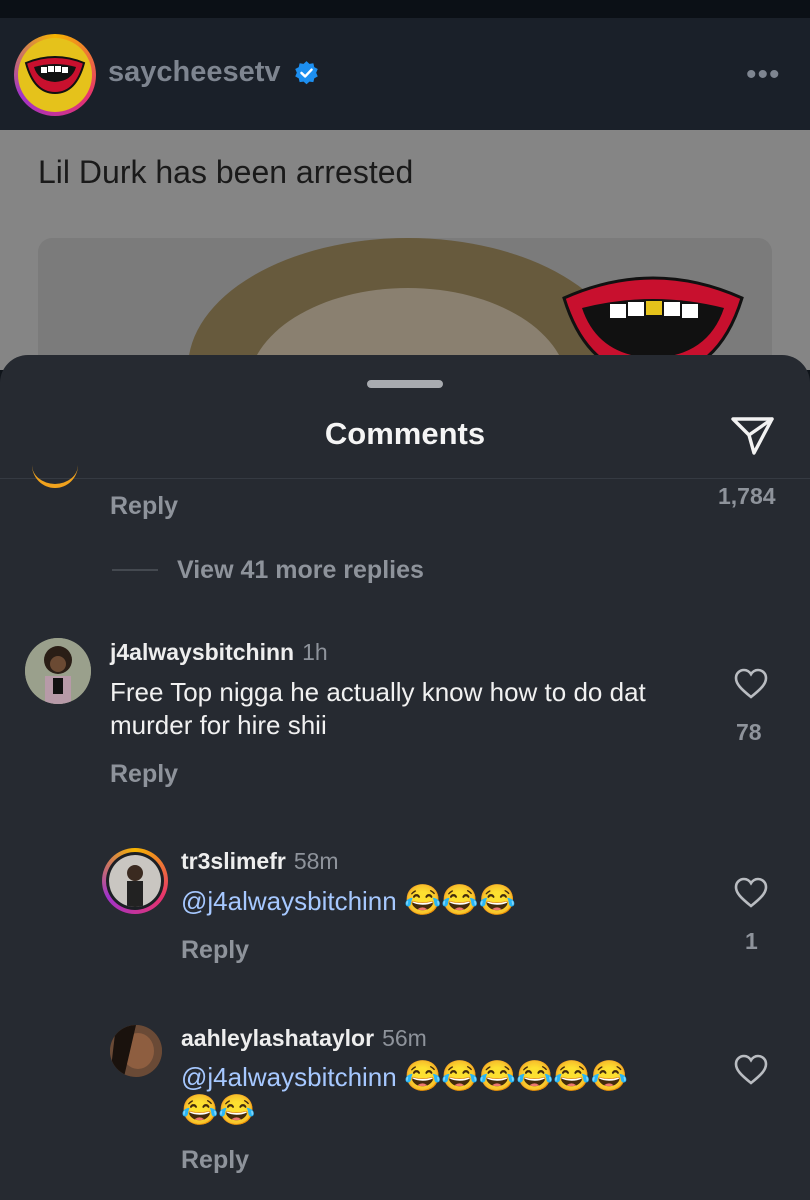 The image size is (810, 1200). Describe the element at coordinates (304, 1038) in the screenshot. I see `comment-username: aahleylashataylor 56m` at that location.